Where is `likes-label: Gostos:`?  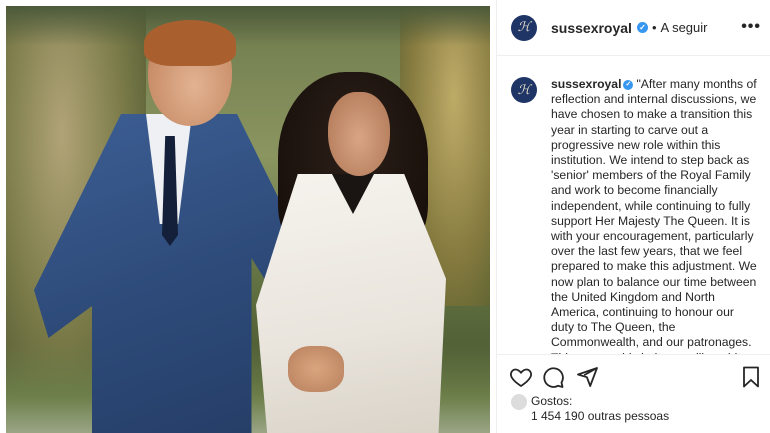
likes-label: Gostos: is located at coordinates (552, 401).